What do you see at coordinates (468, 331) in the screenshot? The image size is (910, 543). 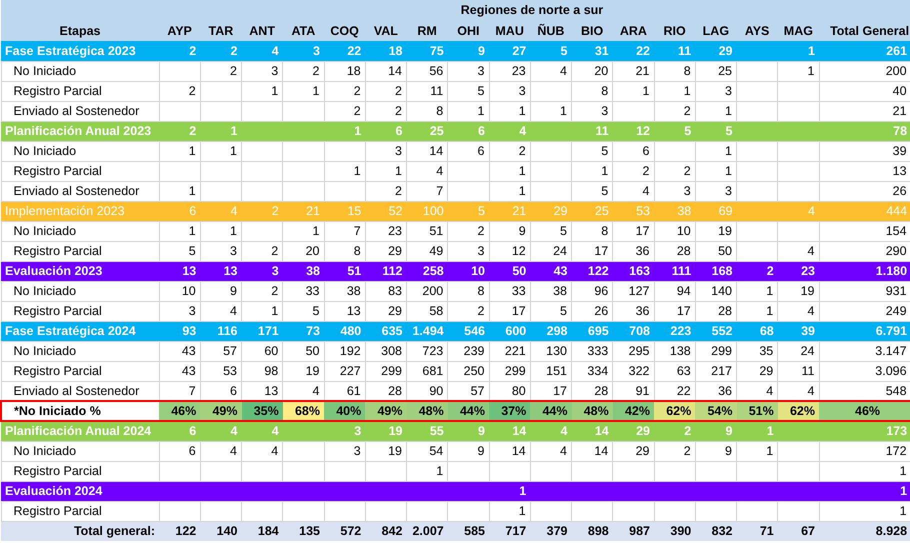 I see `table-cell: 546` at bounding box center [468, 331].